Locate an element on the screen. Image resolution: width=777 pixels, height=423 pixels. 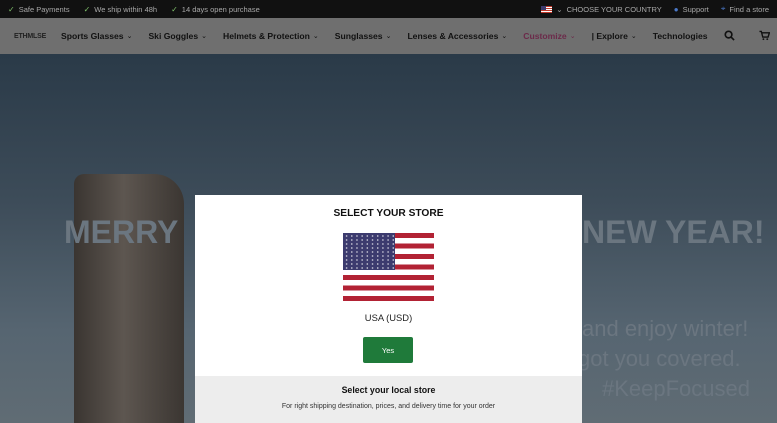
modal-title: SELECT YOUR STORE is located at coordinates (388, 213).